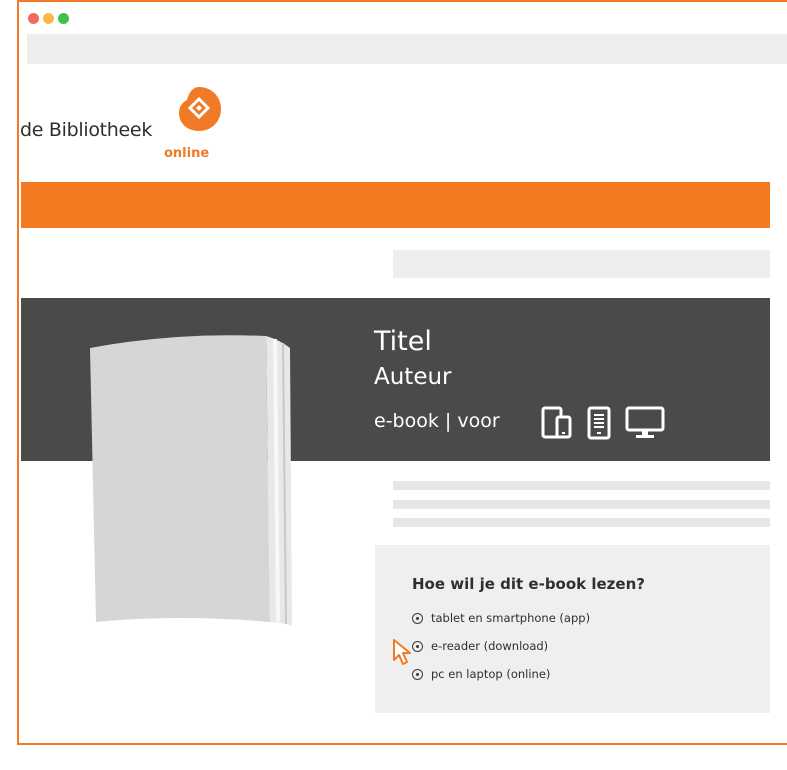  What do you see at coordinates (645, 422) in the screenshot?
I see `desktop-icon` at bounding box center [645, 422].